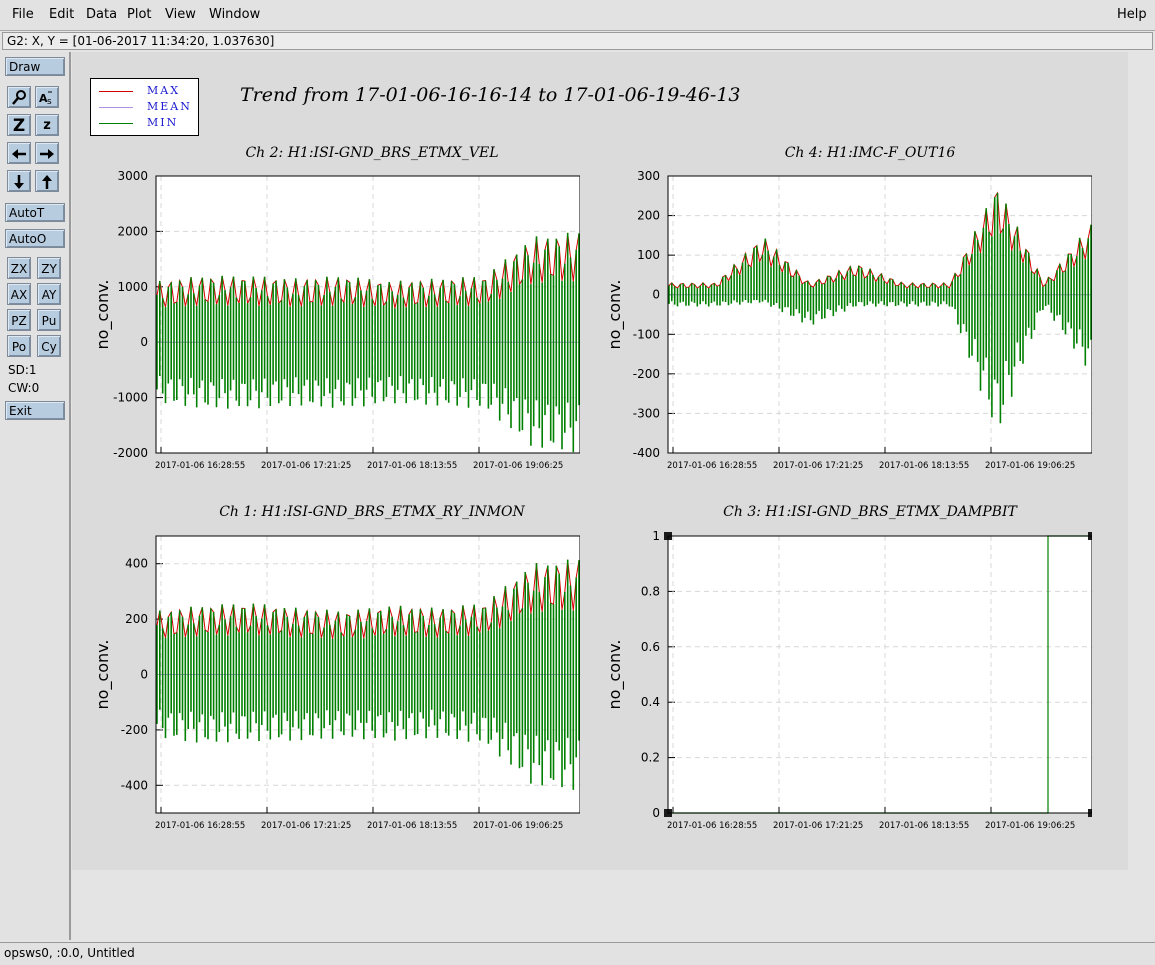 The height and width of the screenshot is (965, 1155). I want to click on y-tick-label: 0.4, so click(650, 702).